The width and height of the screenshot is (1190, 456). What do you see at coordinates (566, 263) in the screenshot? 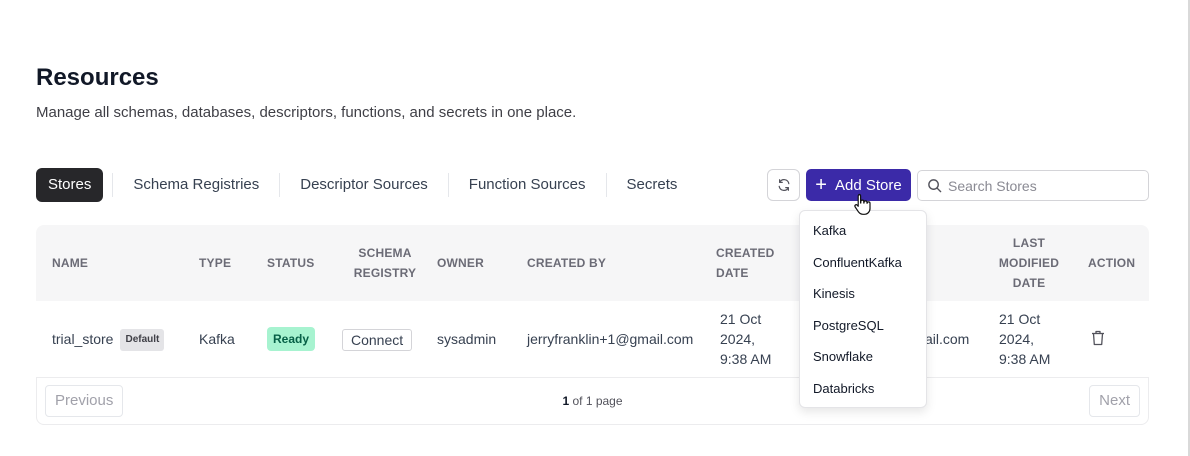
I see `column-header-created-by: CREATED BY` at bounding box center [566, 263].